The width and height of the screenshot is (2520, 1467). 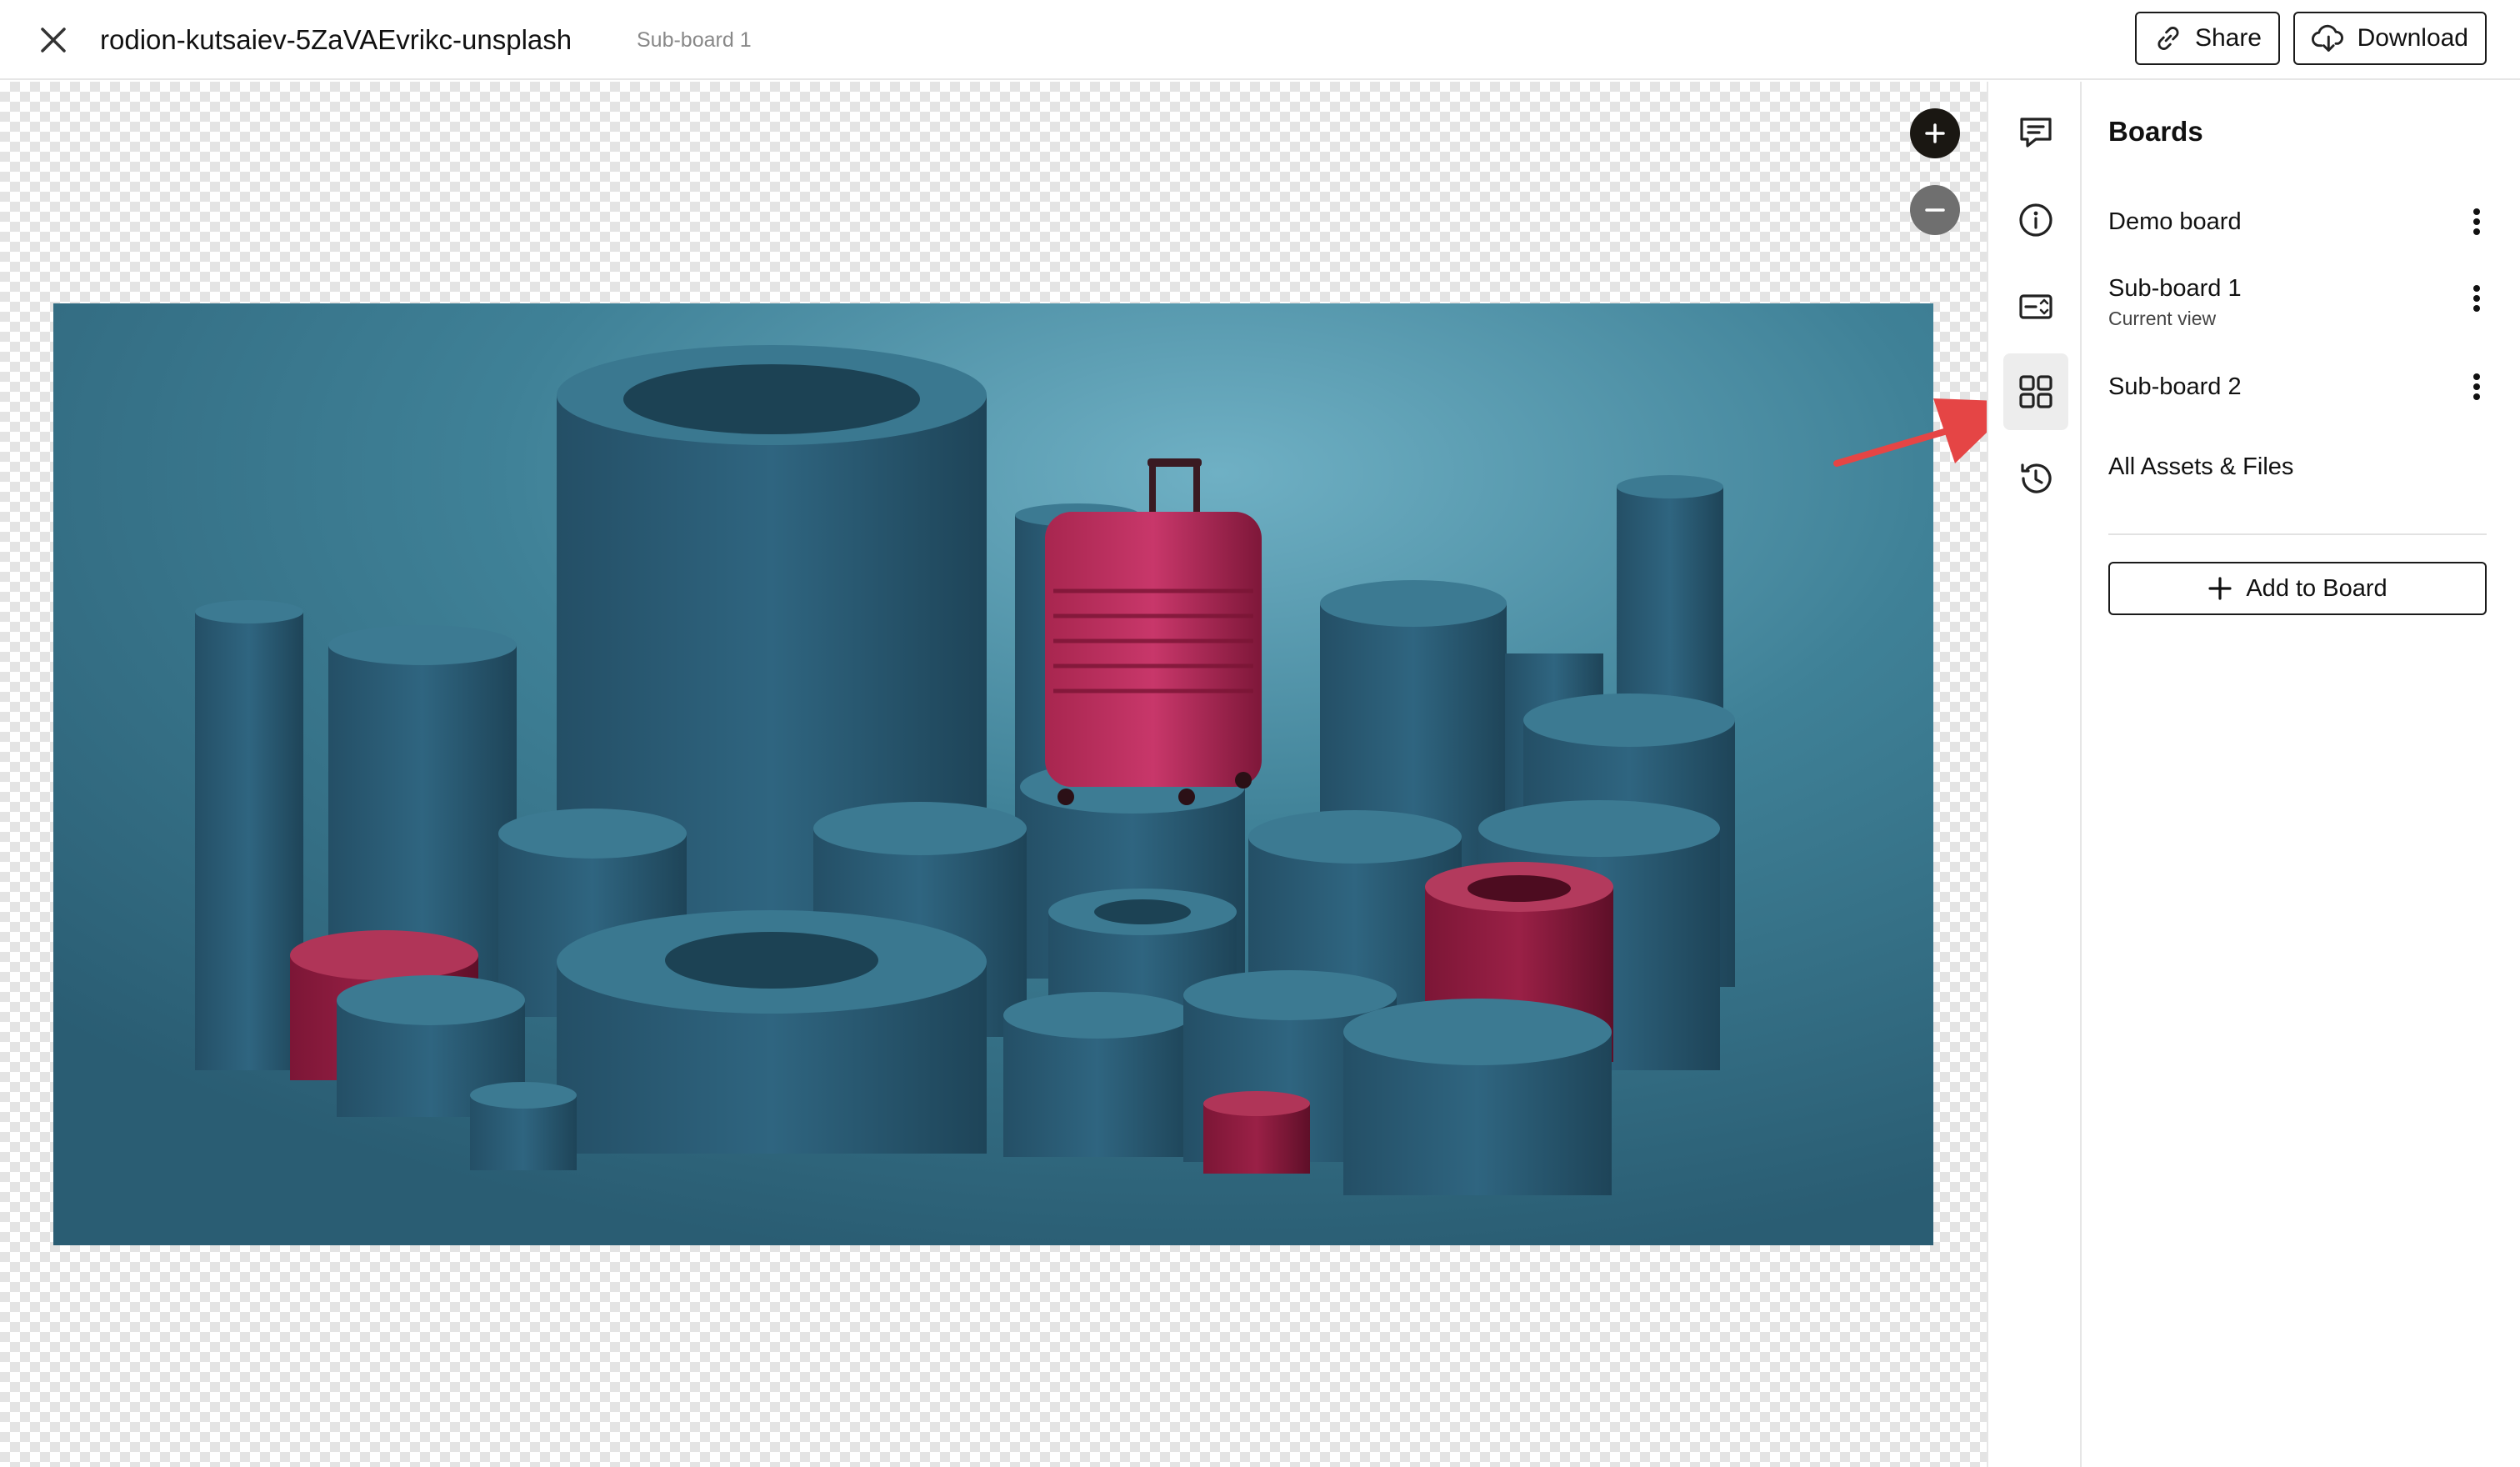 I want to click on link-icon, so click(x=2168, y=38).